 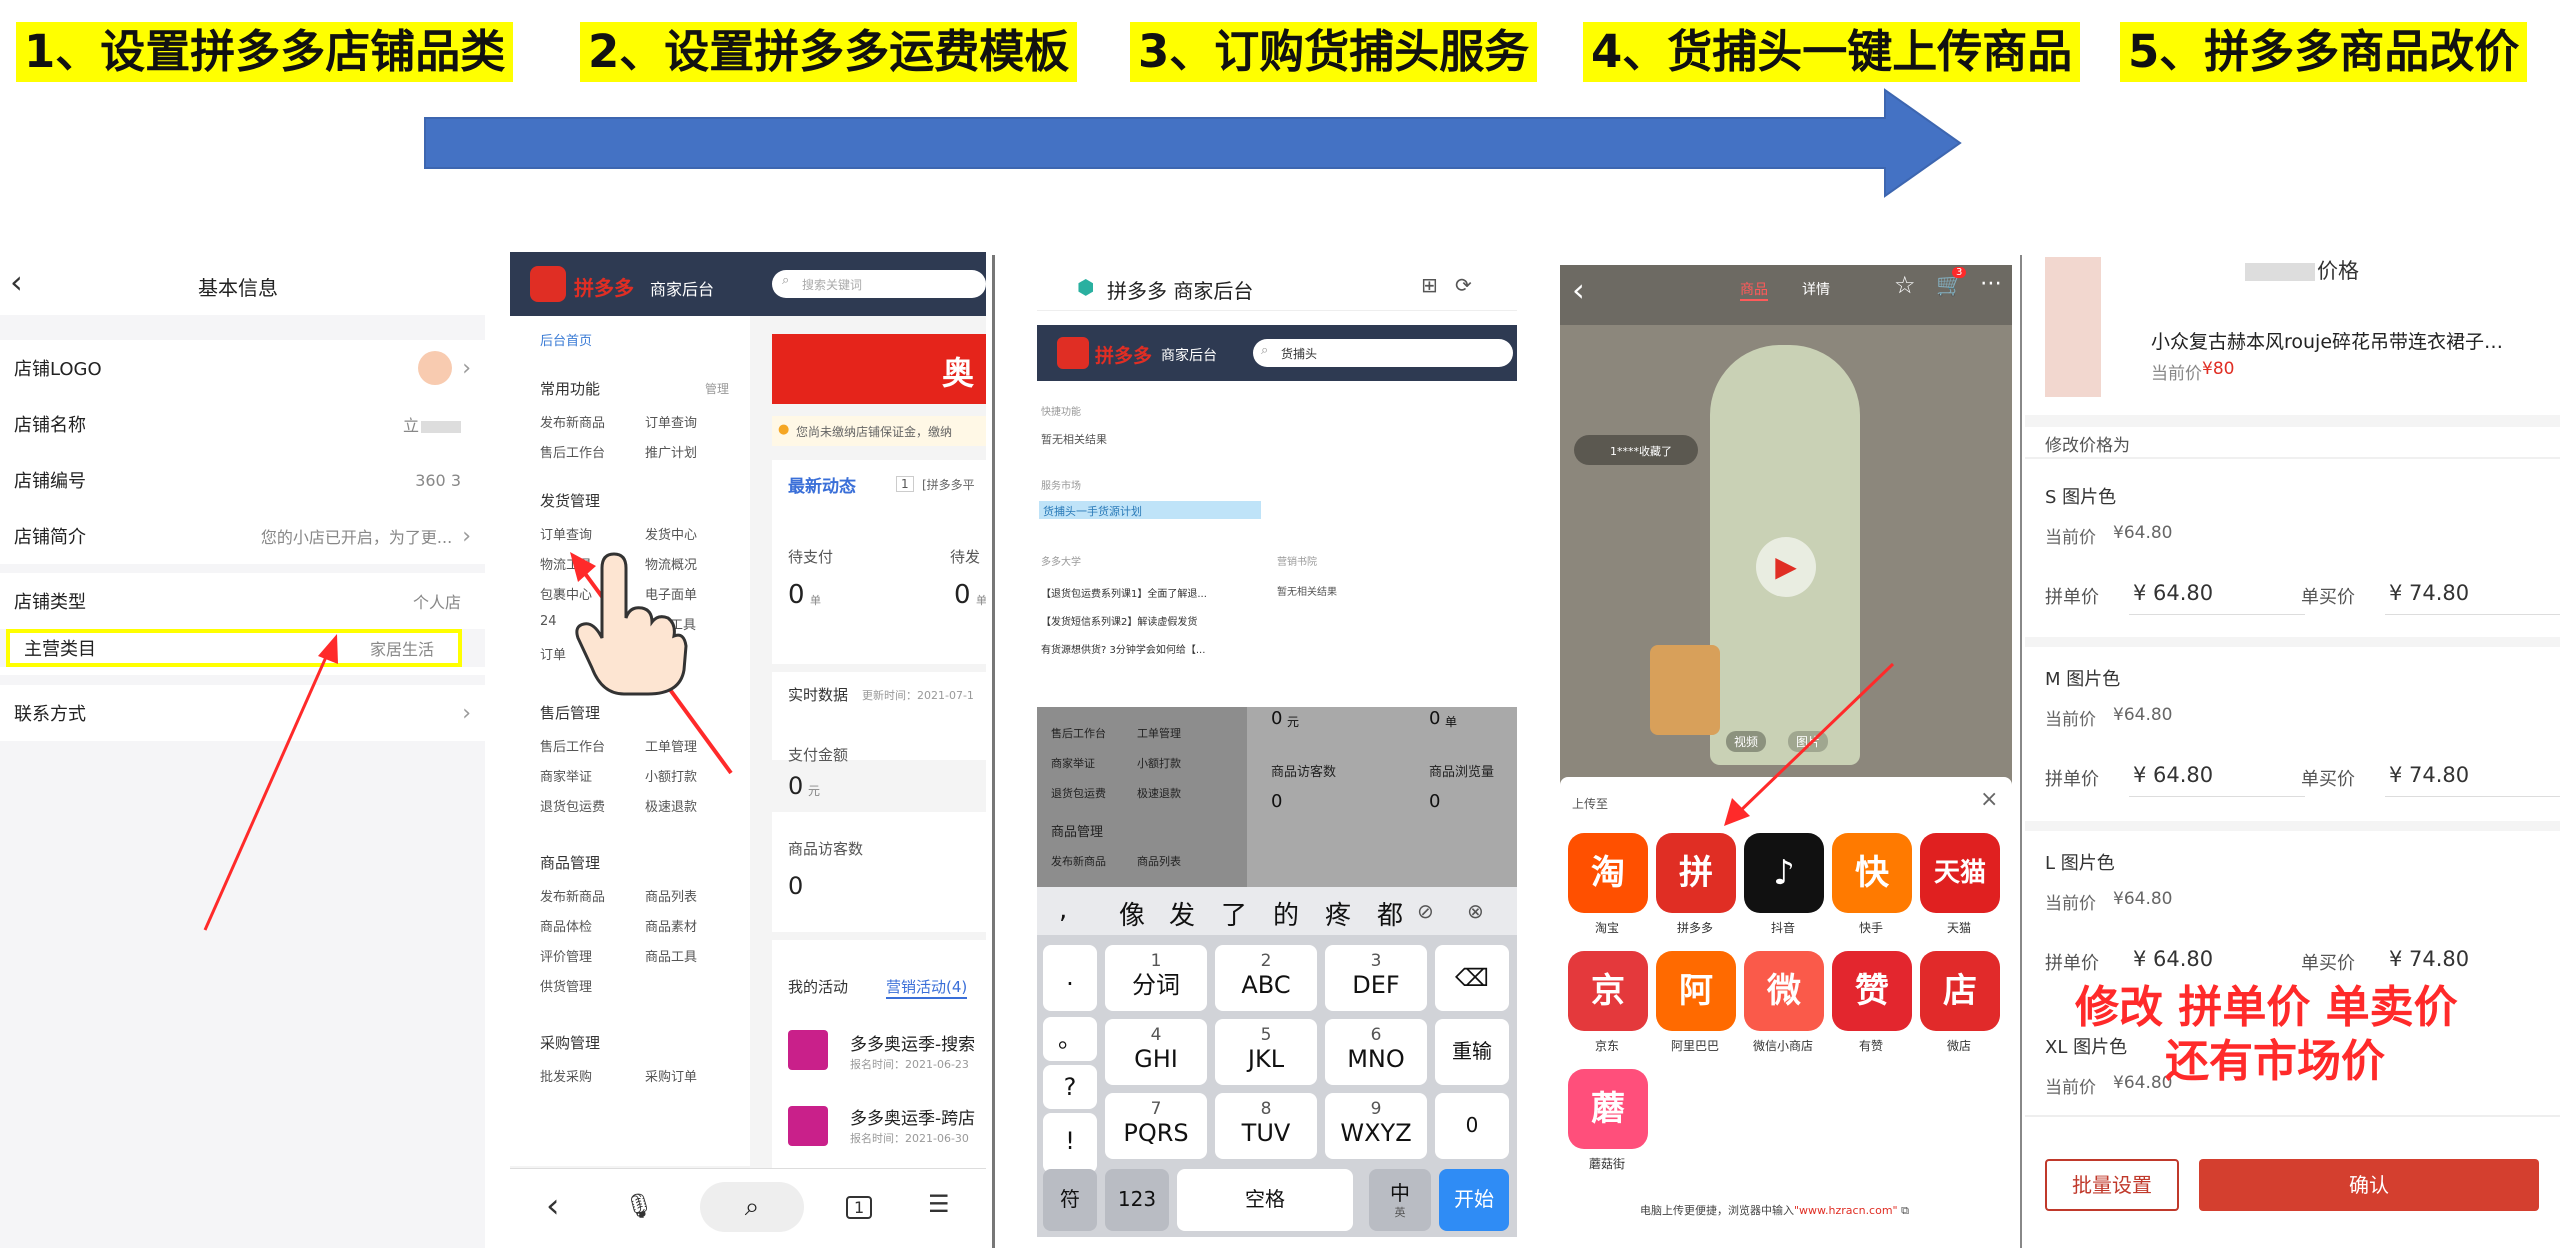 I want to click on app-tmall: 天猫, so click(x=1960, y=873).